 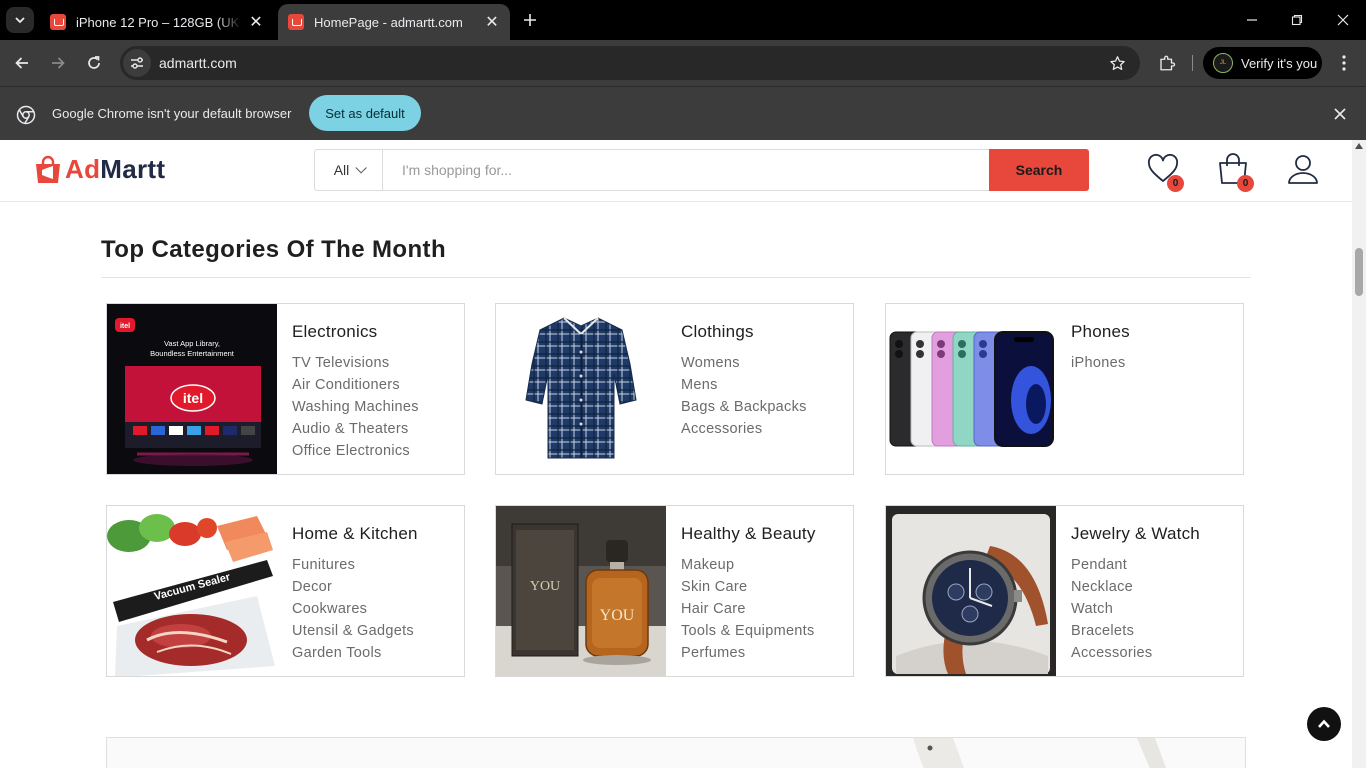 I want to click on category-link: Air Conditioners, so click(x=355, y=385).